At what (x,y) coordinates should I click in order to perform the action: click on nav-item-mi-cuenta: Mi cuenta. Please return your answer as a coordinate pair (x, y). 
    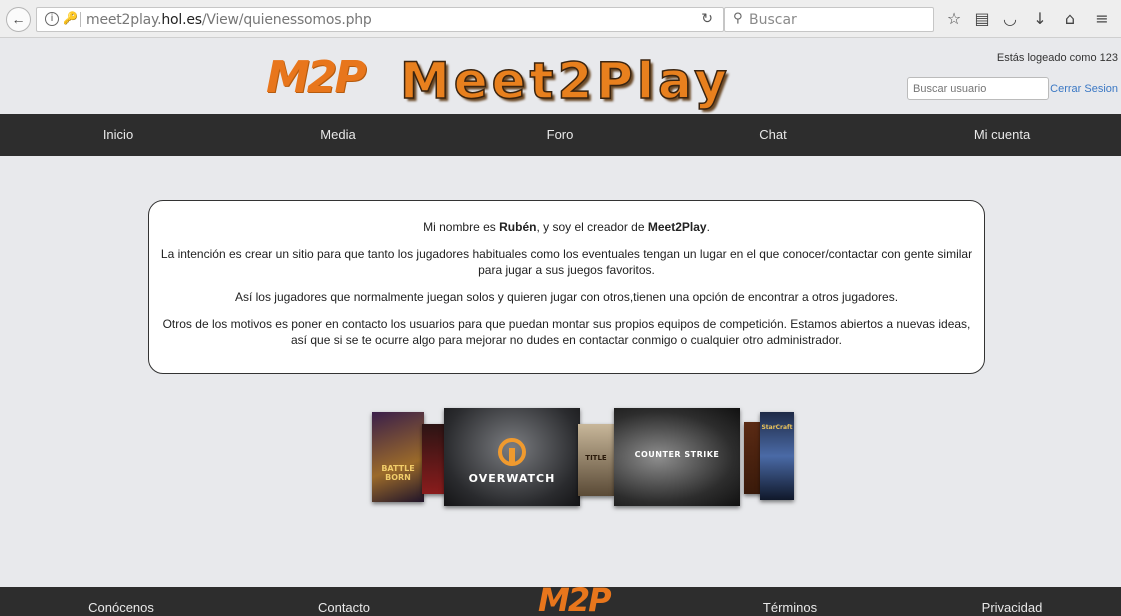
    Looking at the image, I should click on (1002, 134).